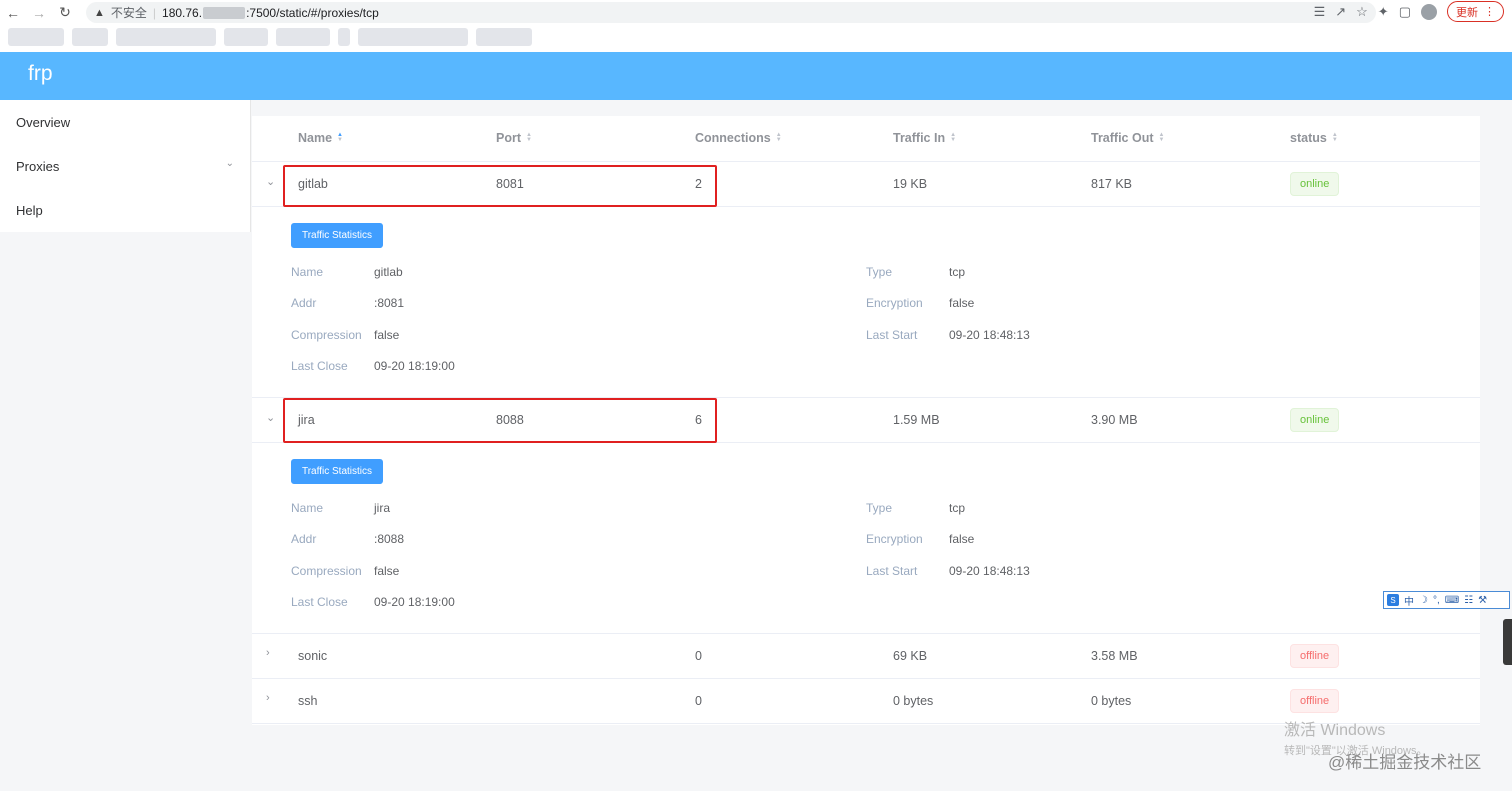 This screenshot has height=791, width=1512. I want to click on column-header-port: Port ▲ ▼, so click(514, 138).